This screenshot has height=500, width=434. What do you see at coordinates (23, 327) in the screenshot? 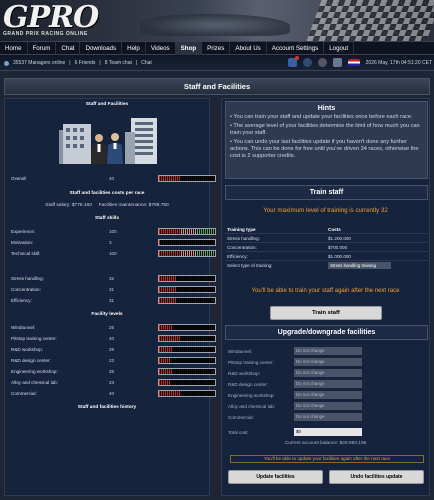
I see `row-label: Windtunnel:` at bounding box center [23, 327].